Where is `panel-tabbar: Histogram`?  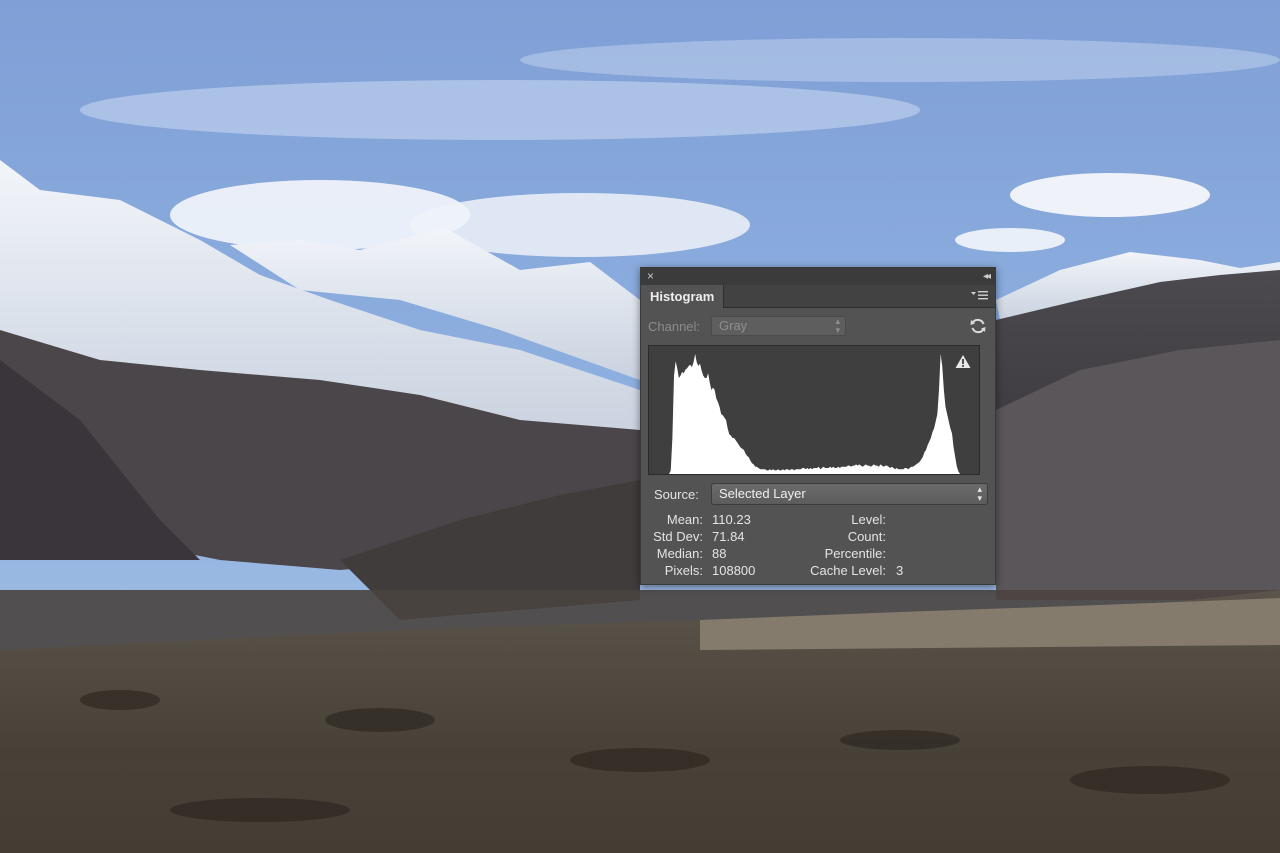 panel-tabbar: Histogram is located at coordinates (818, 296).